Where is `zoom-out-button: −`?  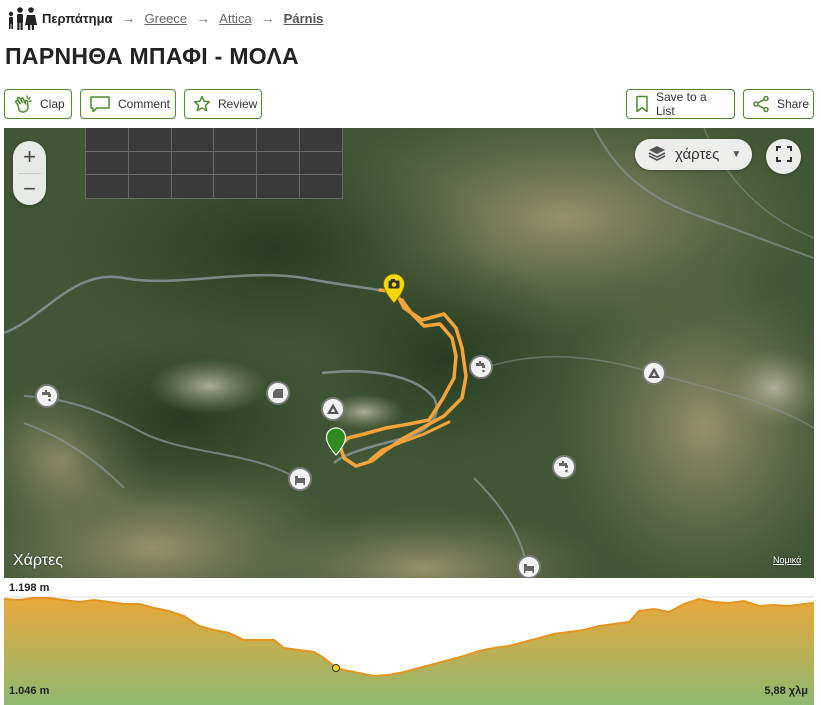
zoom-out-button: − is located at coordinates (29, 189).